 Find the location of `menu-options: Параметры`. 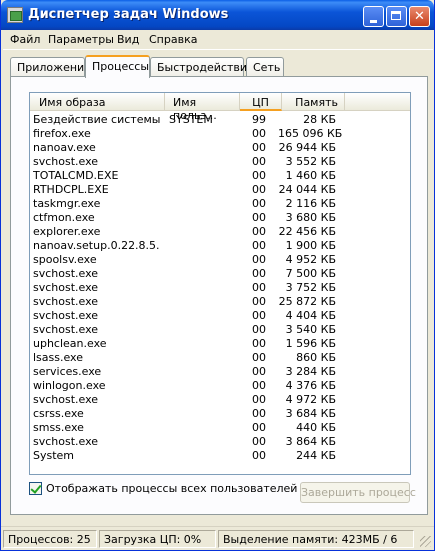

menu-options: Параметры is located at coordinates (81, 39).